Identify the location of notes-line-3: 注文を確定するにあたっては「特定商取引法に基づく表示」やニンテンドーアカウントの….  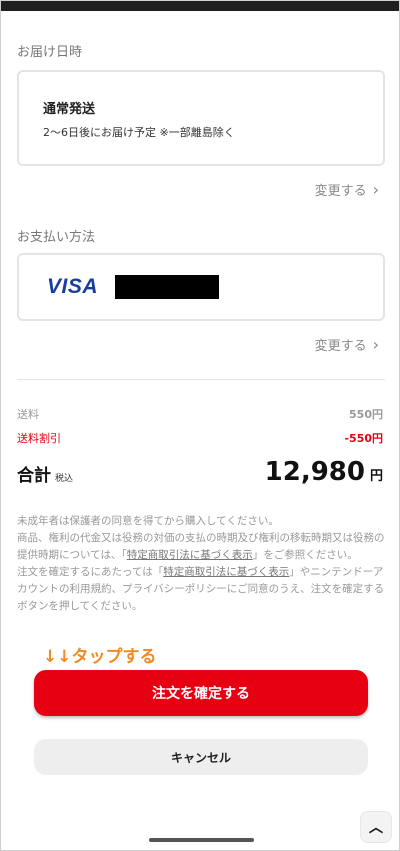
(202, 589).